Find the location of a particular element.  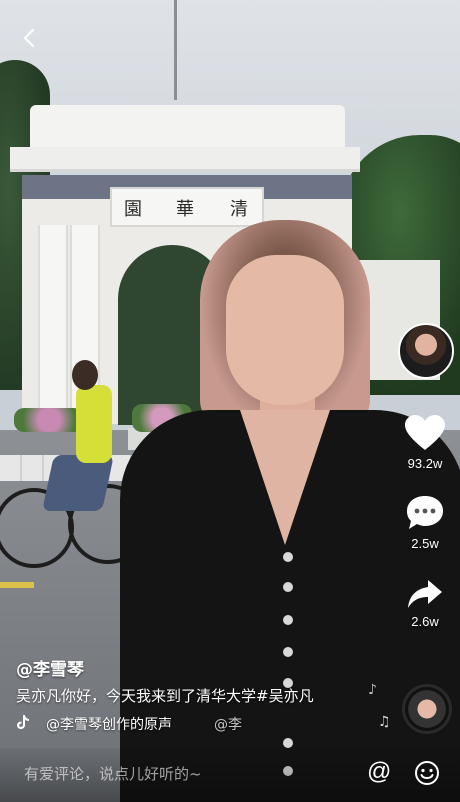

share-arrow-icon is located at coordinates (425, 594).